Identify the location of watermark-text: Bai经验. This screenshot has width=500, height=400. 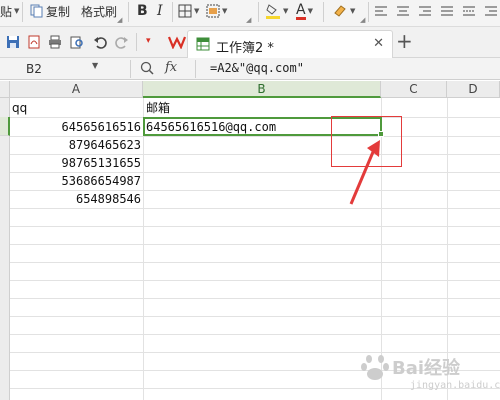
(426, 368).